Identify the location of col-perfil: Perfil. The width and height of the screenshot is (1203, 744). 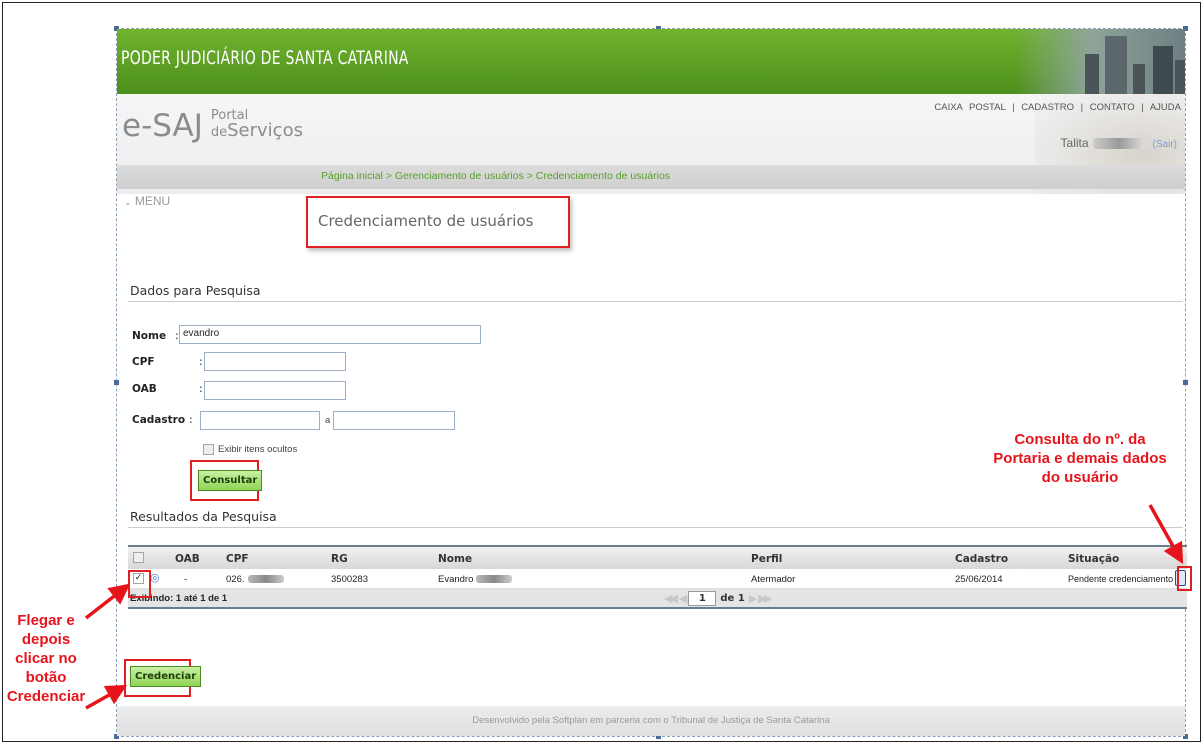
(766, 559).